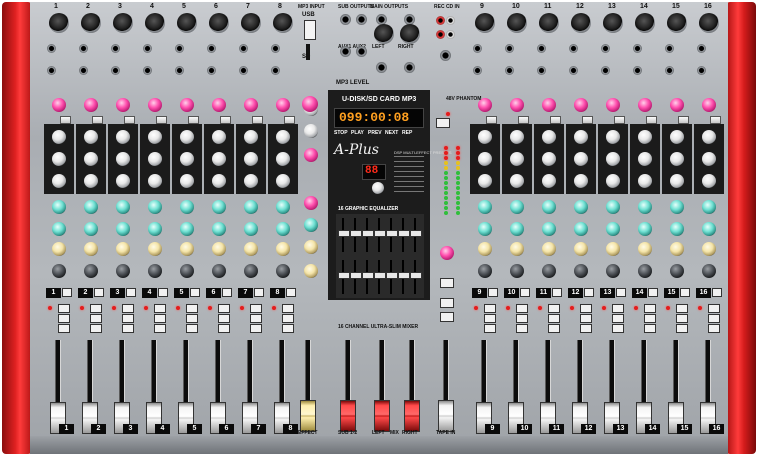  Describe the element at coordinates (384, 34) in the screenshot. I see `main-left-xlr` at that location.